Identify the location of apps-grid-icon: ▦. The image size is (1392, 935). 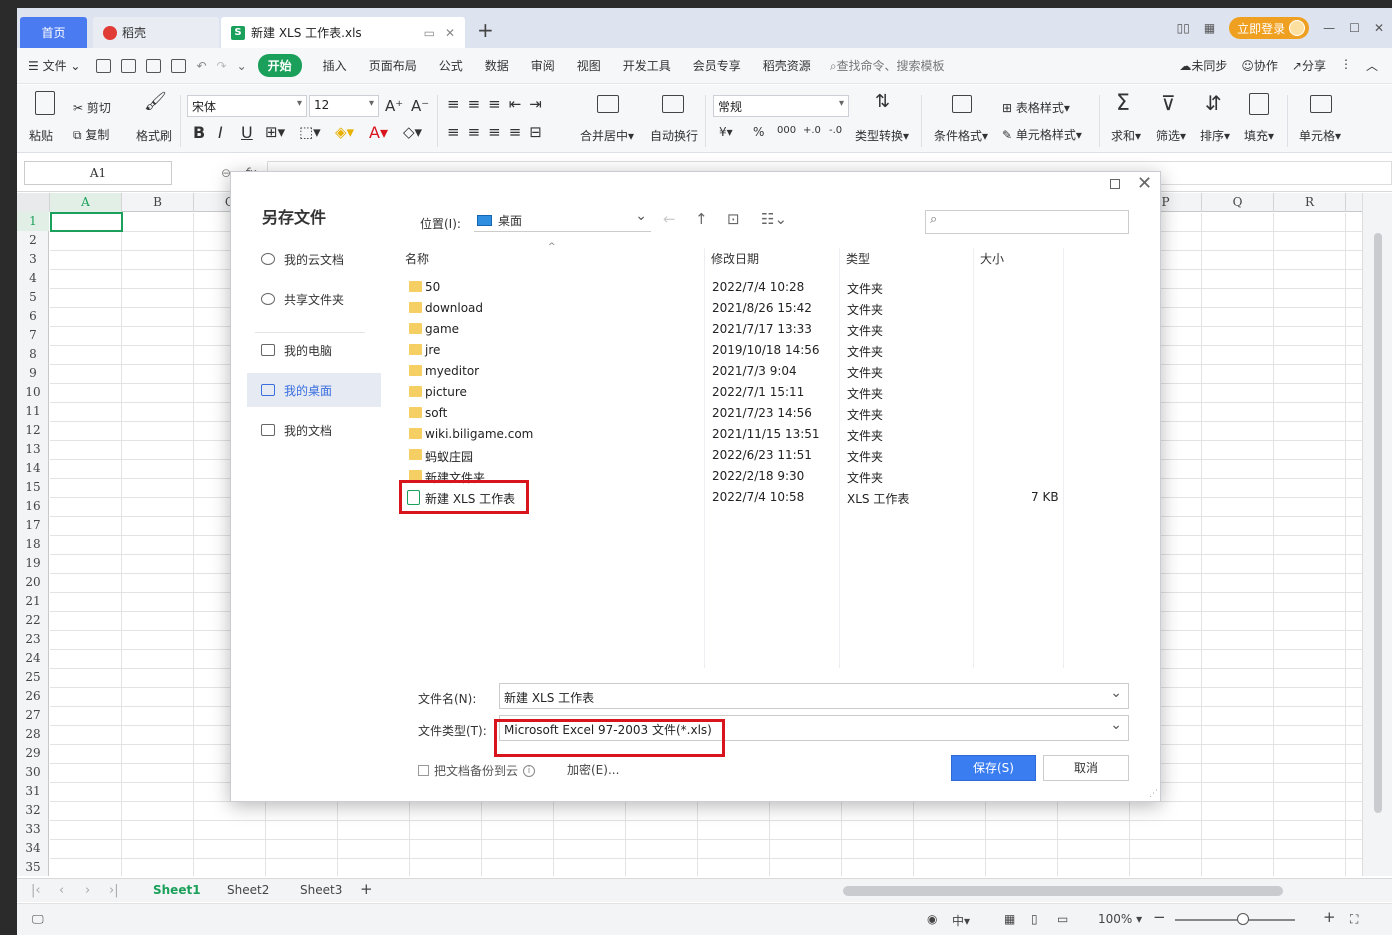
(1209, 28).